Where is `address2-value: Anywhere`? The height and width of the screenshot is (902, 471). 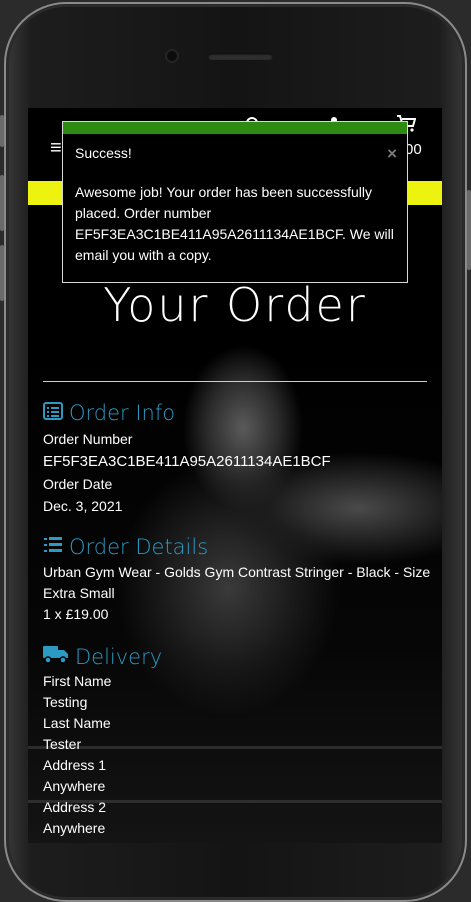 address2-value: Anywhere is located at coordinates (74, 828).